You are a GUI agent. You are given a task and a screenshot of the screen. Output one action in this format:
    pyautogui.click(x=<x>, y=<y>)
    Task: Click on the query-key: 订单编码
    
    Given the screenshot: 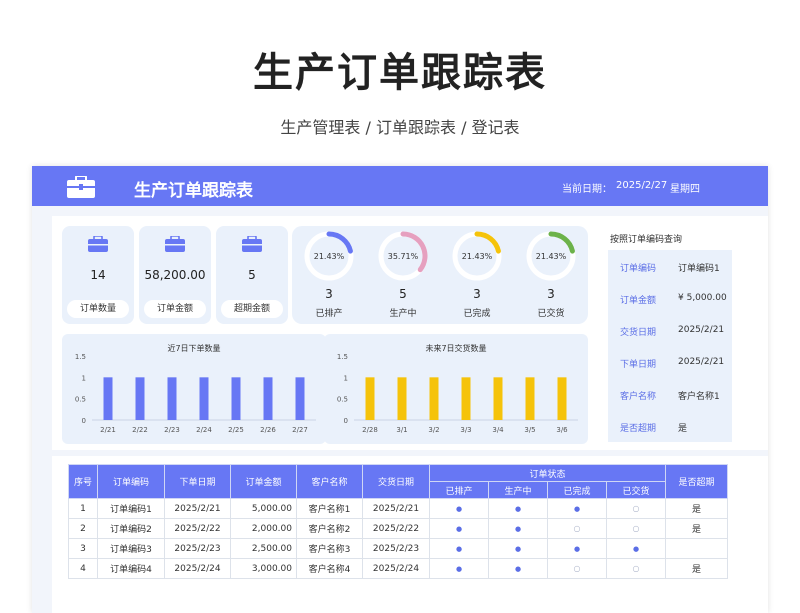 What is the action you would take?
    pyautogui.click(x=638, y=269)
    